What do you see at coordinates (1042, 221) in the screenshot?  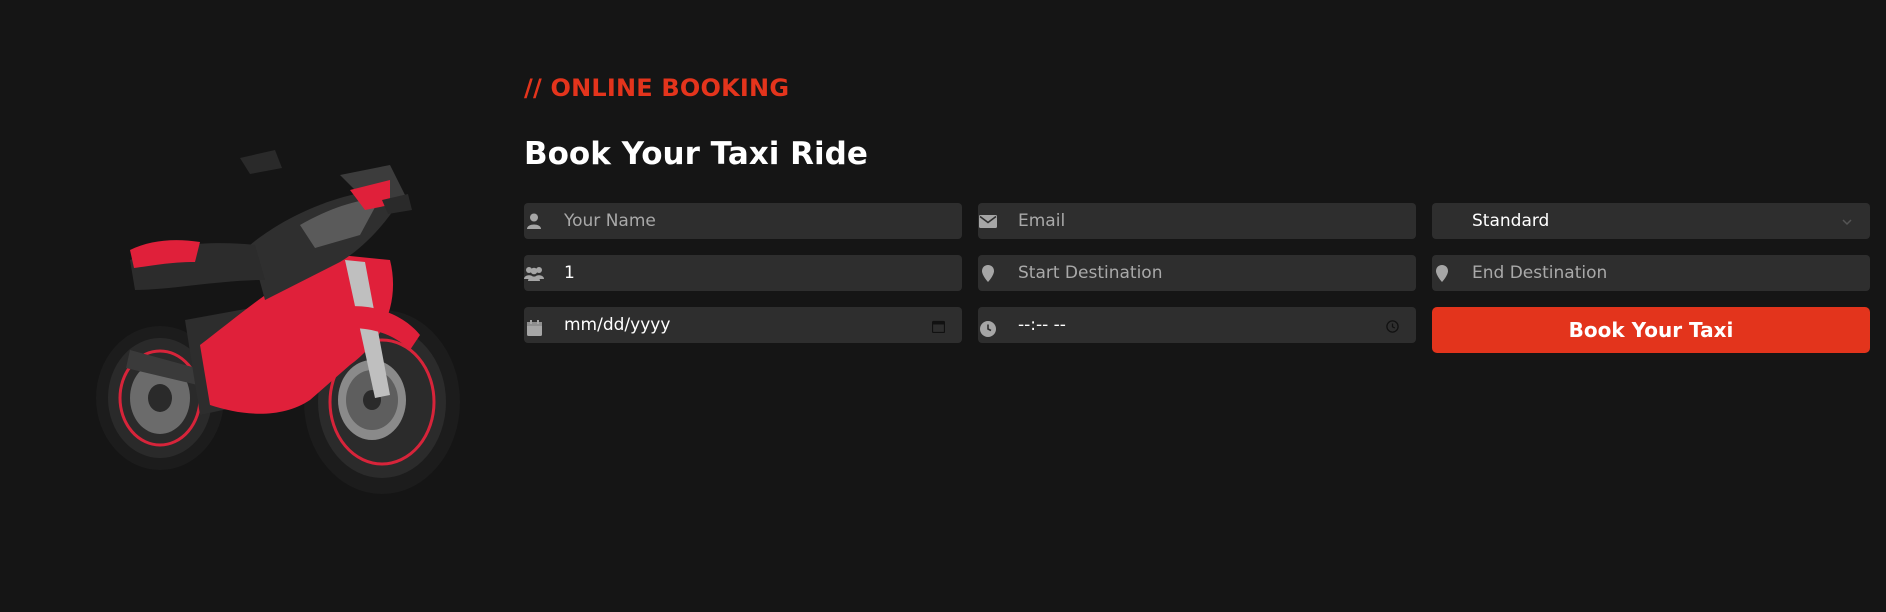 I see `email-placeholder: Email` at bounding box center [1042, 221].